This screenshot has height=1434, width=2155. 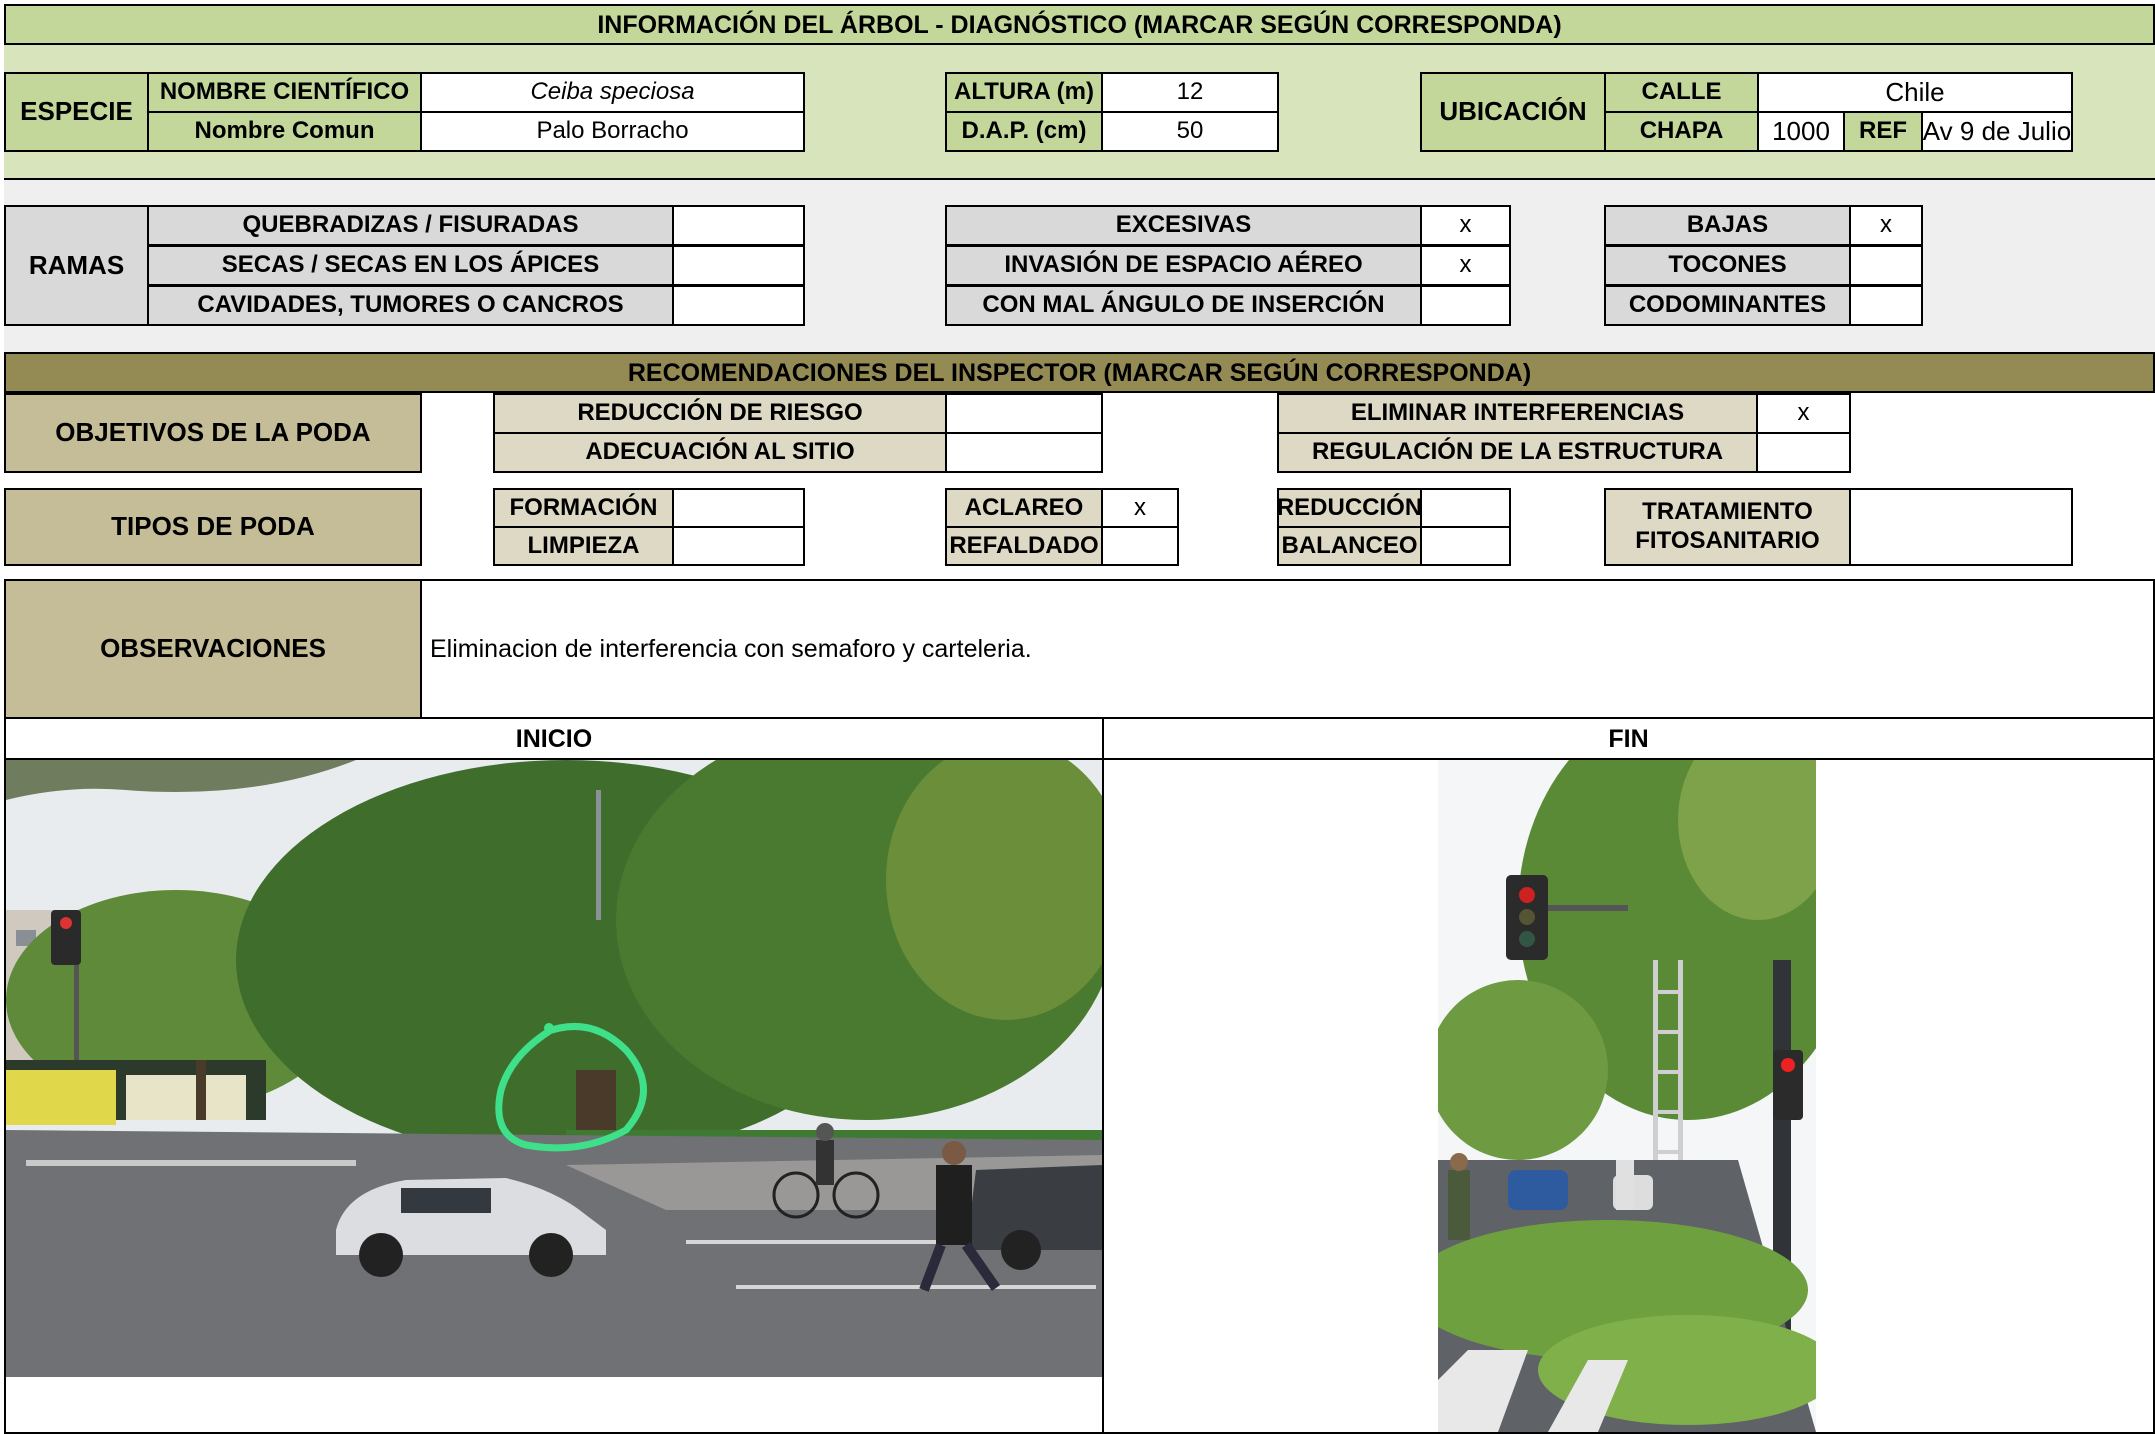 What do you see at coordinates (1628, 738) in the screenshot?
I see `fin-header: FIN` at bounding box center [1628, 738].